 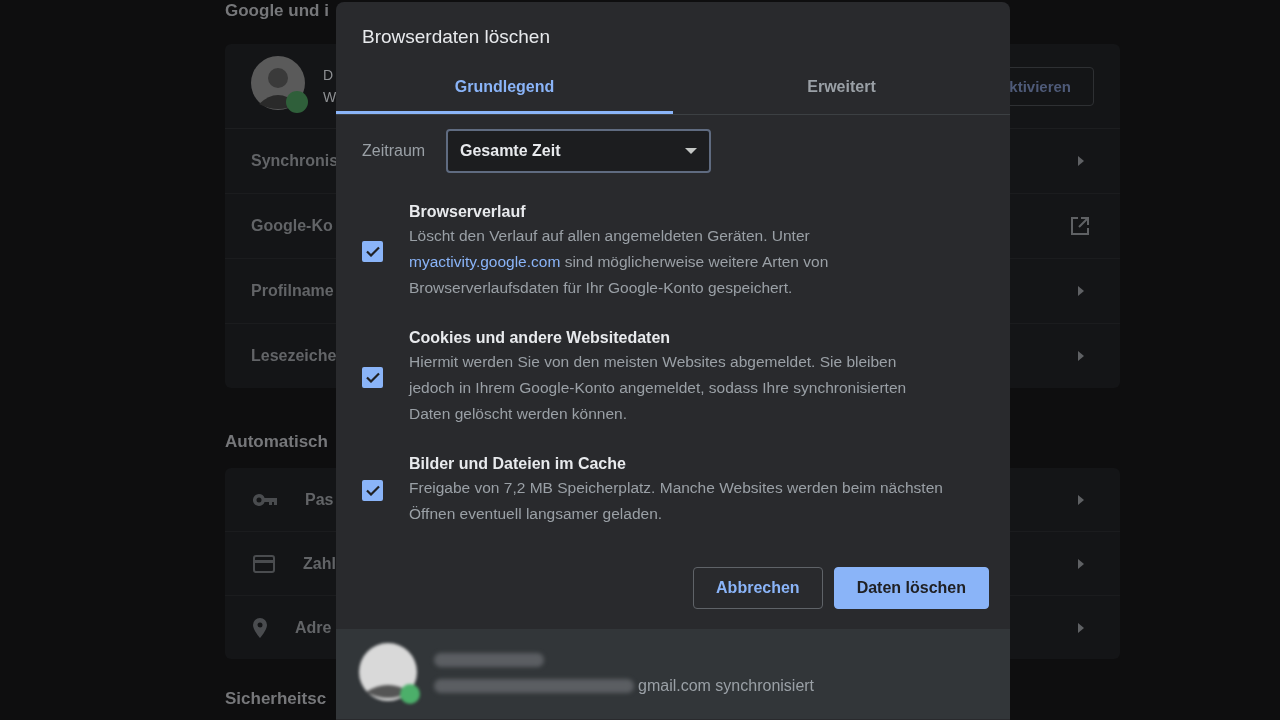 What do you see at coordinates (1080, 226) in the screenshot?
I see `external-link-icon` at bounding box center [1080, 226].